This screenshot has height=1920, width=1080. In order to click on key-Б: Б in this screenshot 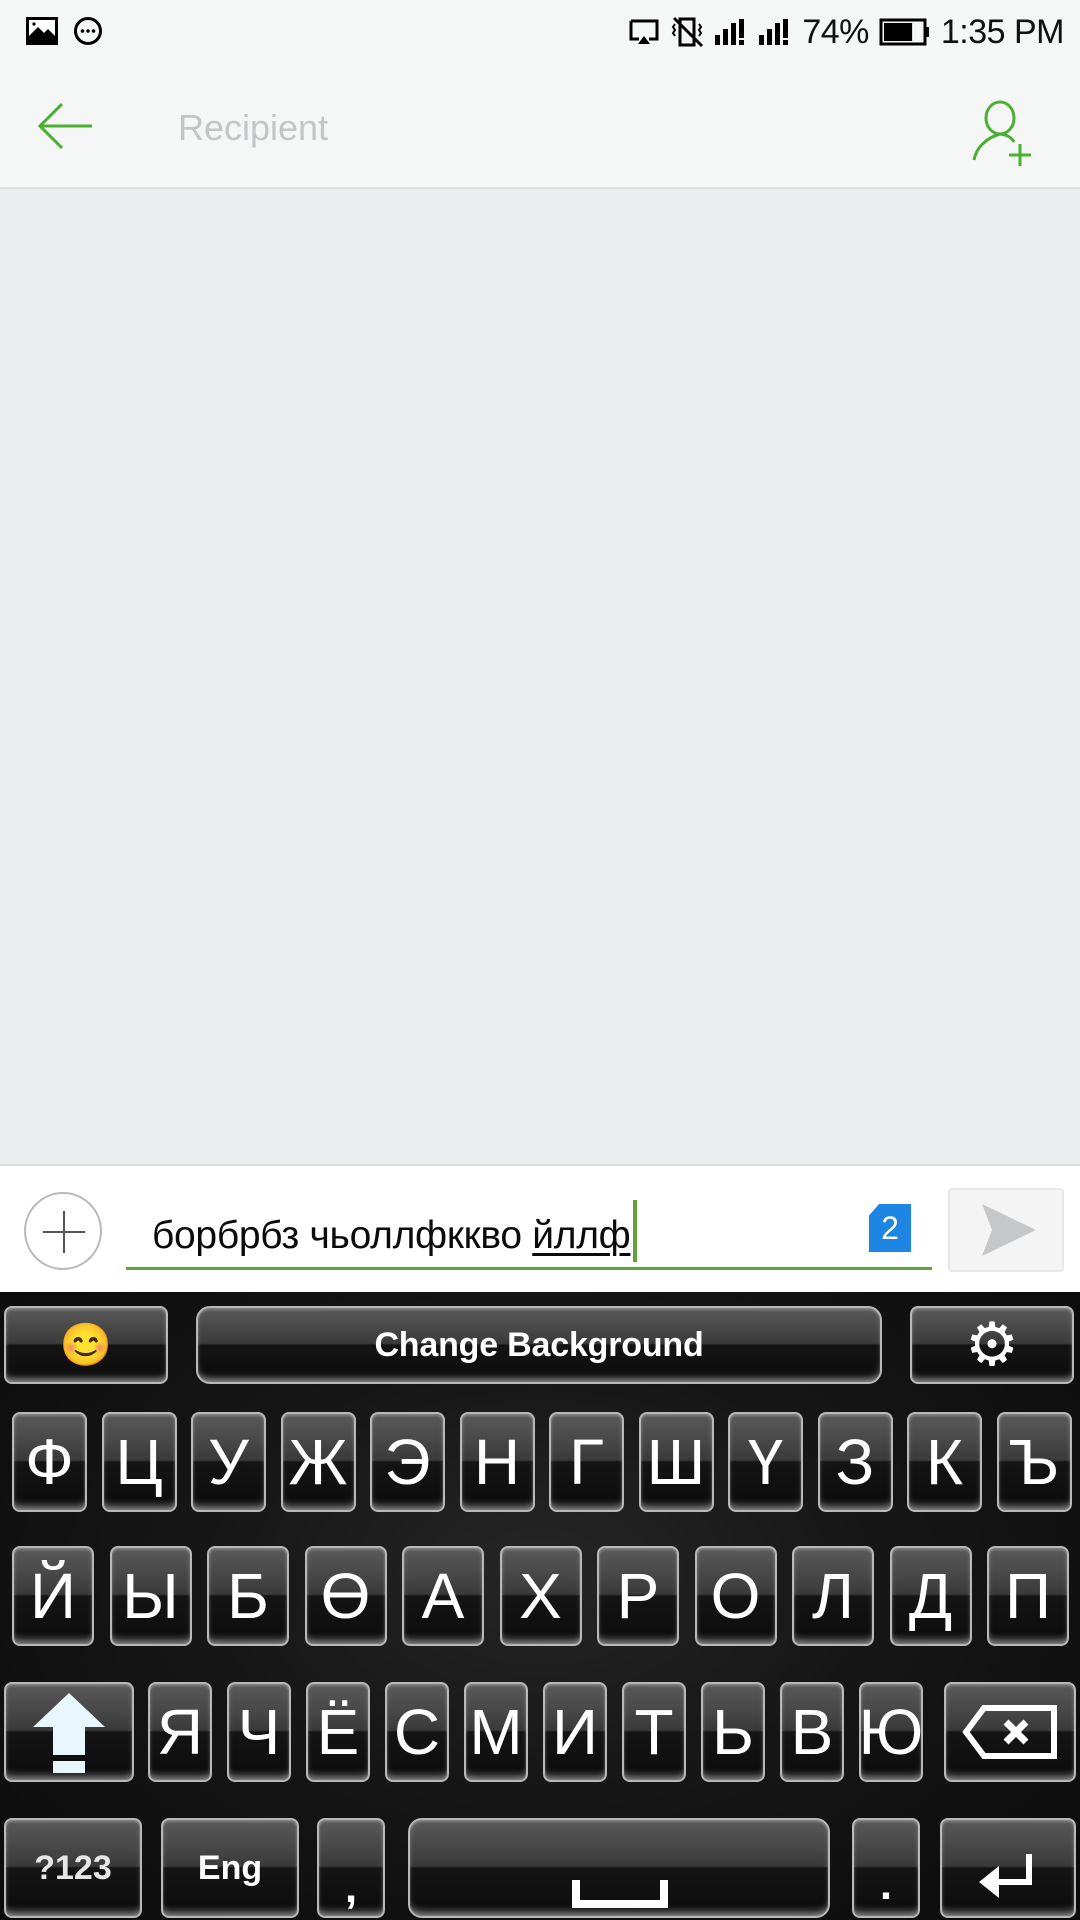, I will do `click(248, 1596)`.